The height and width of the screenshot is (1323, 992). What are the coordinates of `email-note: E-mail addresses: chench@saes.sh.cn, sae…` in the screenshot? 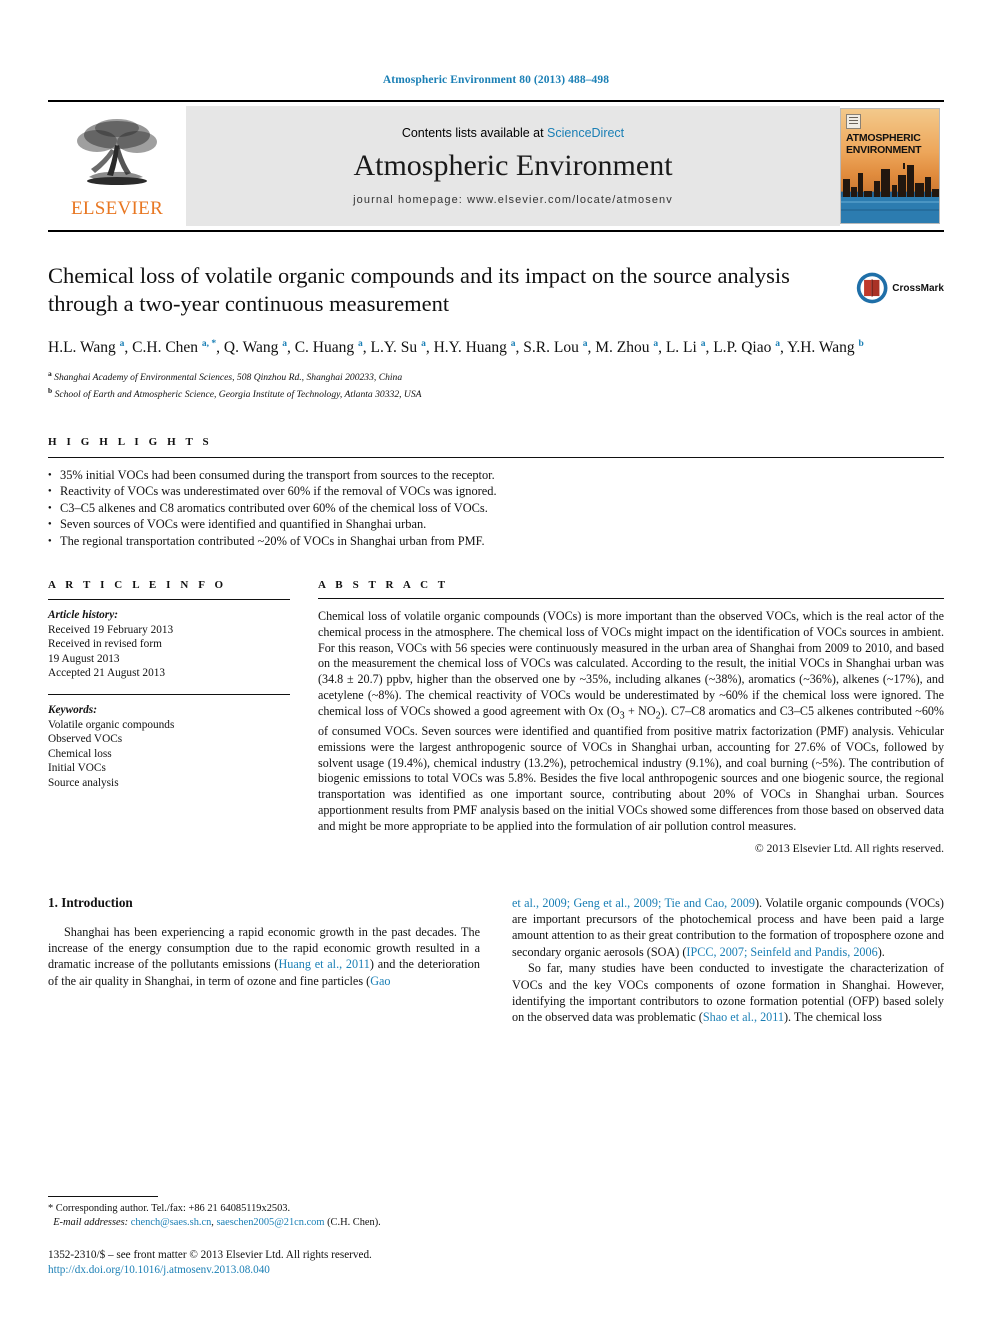 It's located at (217, 1222).